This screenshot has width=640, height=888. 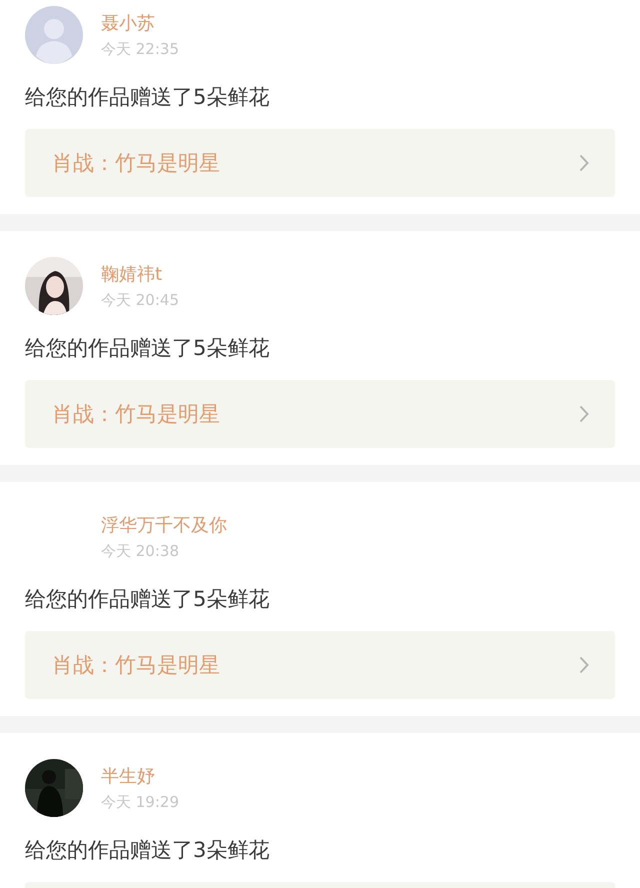 What do you see at coordinates (140, 802) in the screenshot?
I see `timestamp: 今天 19:29` at bounding box center [140, 802].